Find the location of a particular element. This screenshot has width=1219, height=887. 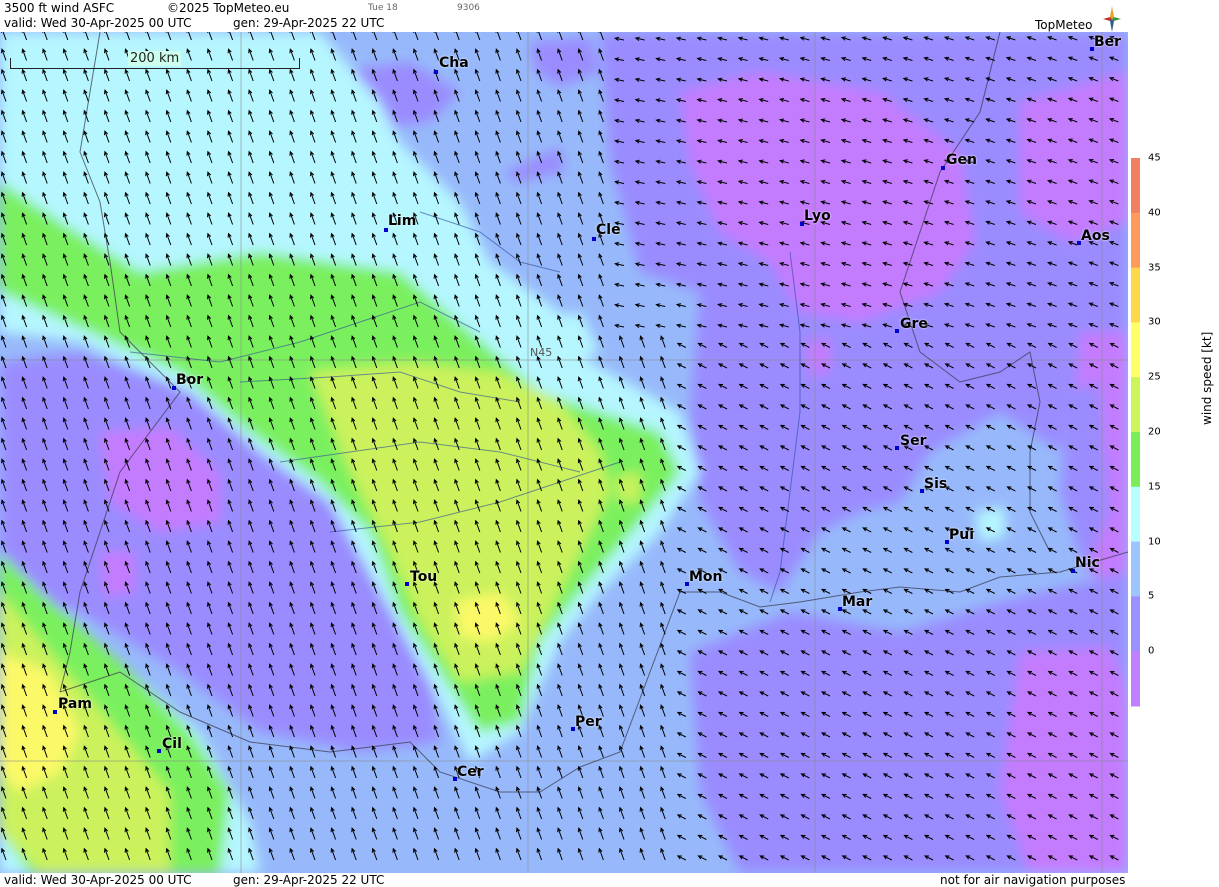

city-label: Lim is located at coordinates (402, 221).